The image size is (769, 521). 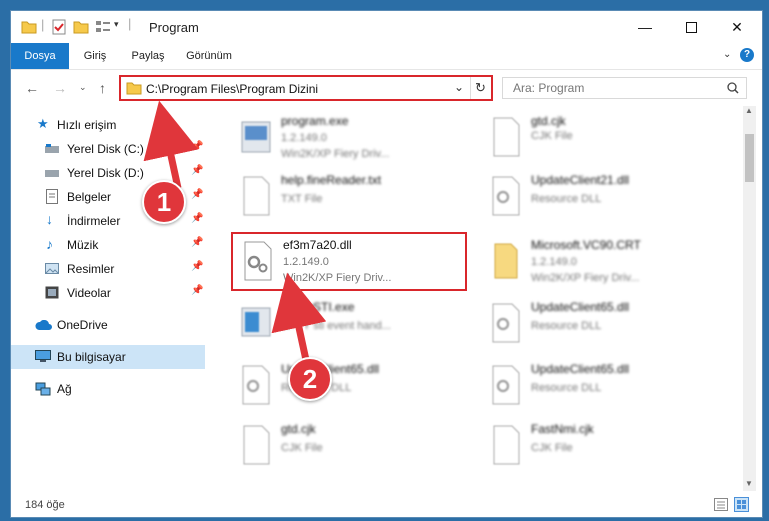 What do you see at coordinates (89, 197) in the screenshot?
I see `nav-label: Belgeler` at bounding box center [89, 197].